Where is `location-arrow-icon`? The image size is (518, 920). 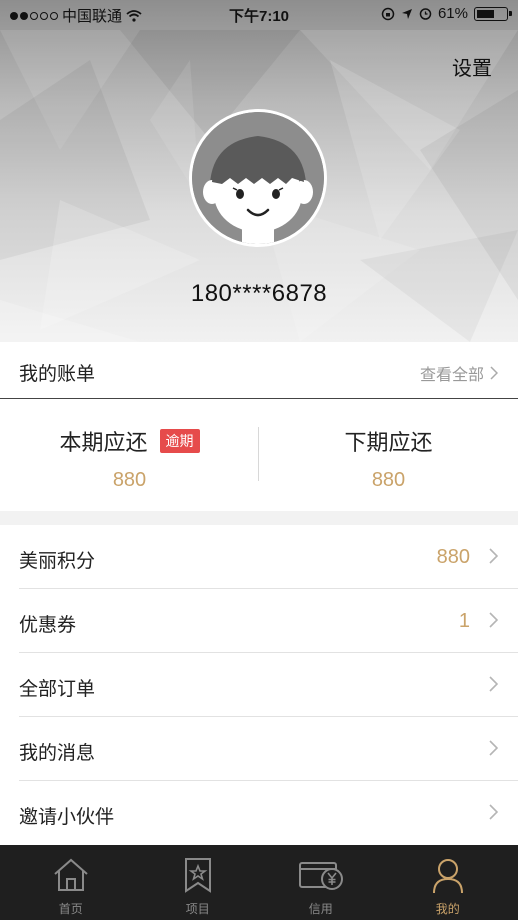 location-arrow-icon is located at coordinates (406, 13).